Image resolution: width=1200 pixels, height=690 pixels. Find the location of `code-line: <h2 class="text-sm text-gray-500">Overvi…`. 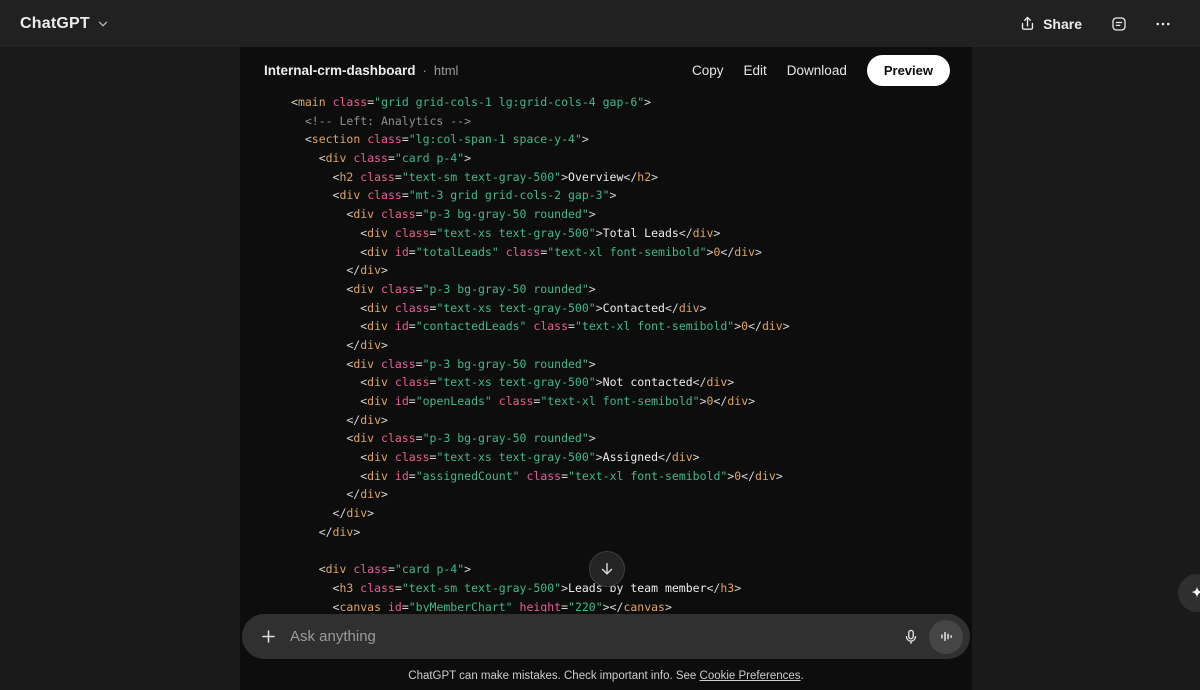

code-line: <h2 class="text-sm text-gray-500">Overvi… is located at coordinates (475, 176).